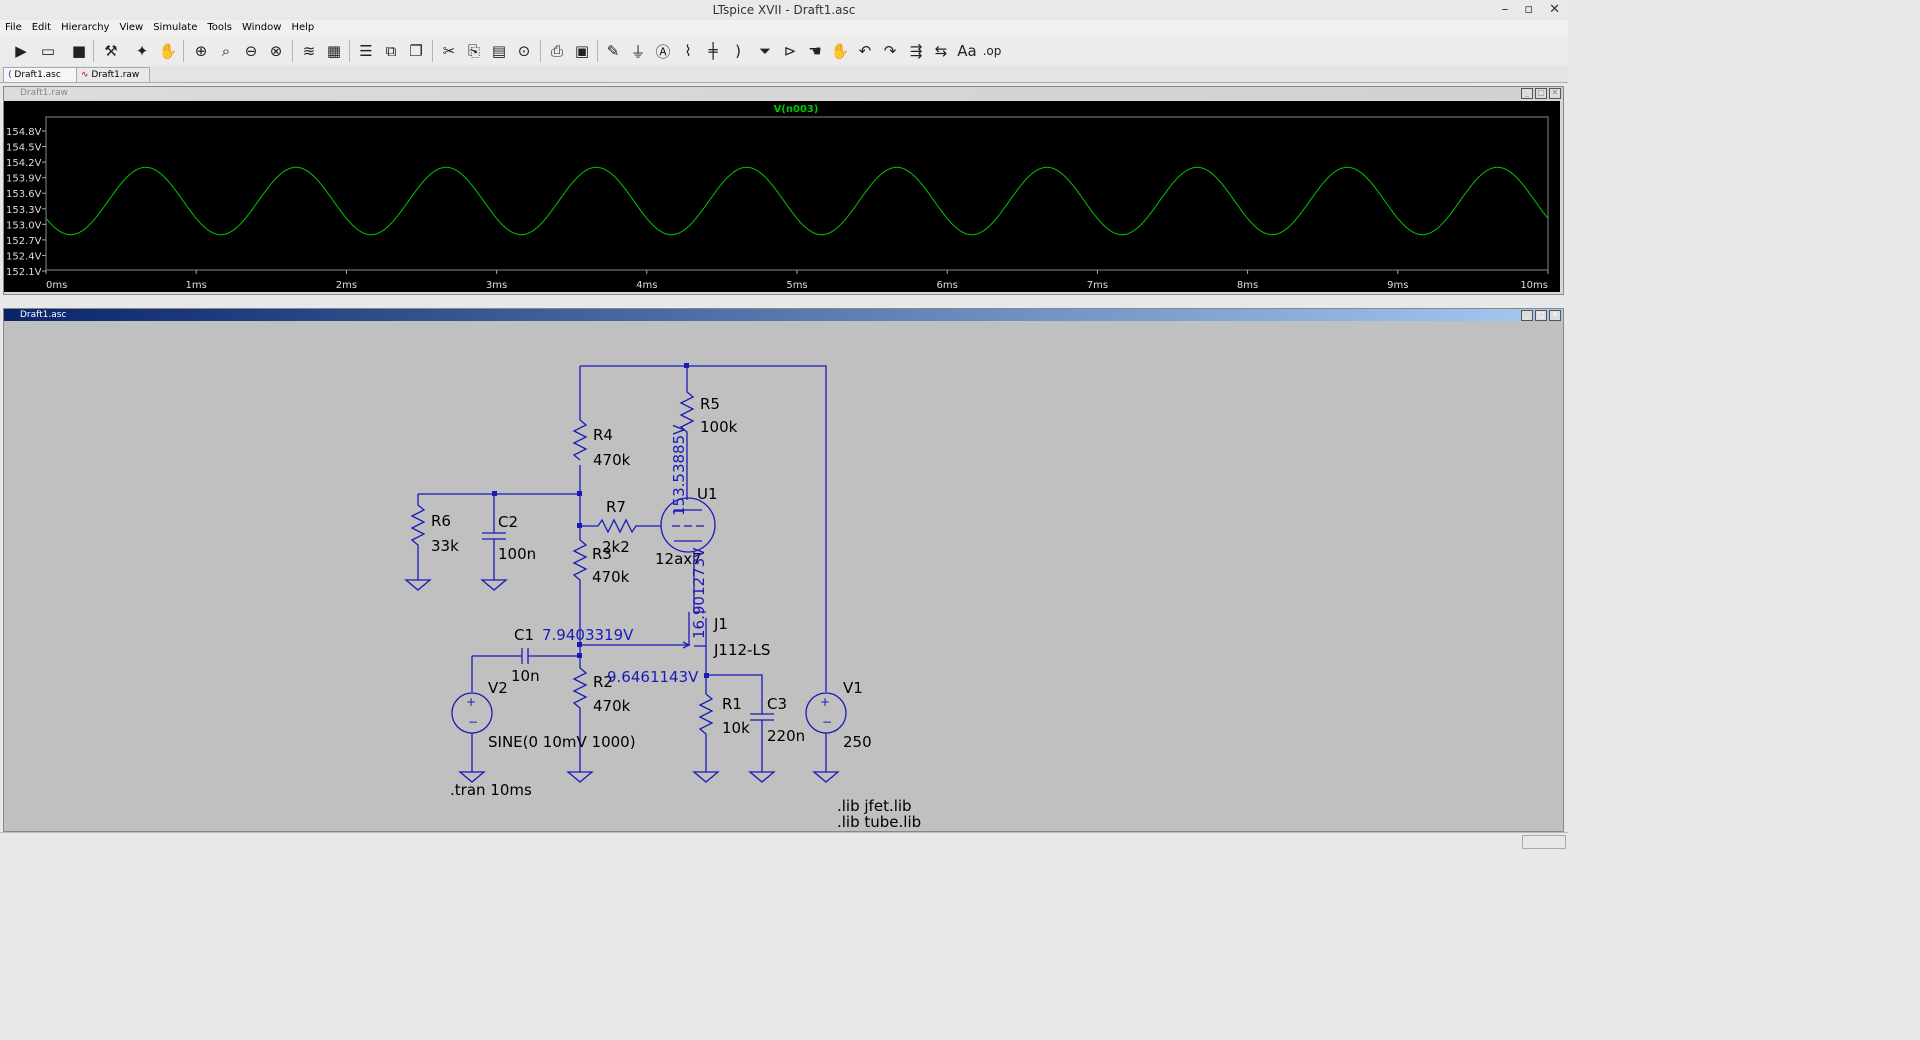  What do you see at coordinates (196, 285) in the screenshot?
I see `x-tick-label: 1ms` at bounding box center [196, 285].